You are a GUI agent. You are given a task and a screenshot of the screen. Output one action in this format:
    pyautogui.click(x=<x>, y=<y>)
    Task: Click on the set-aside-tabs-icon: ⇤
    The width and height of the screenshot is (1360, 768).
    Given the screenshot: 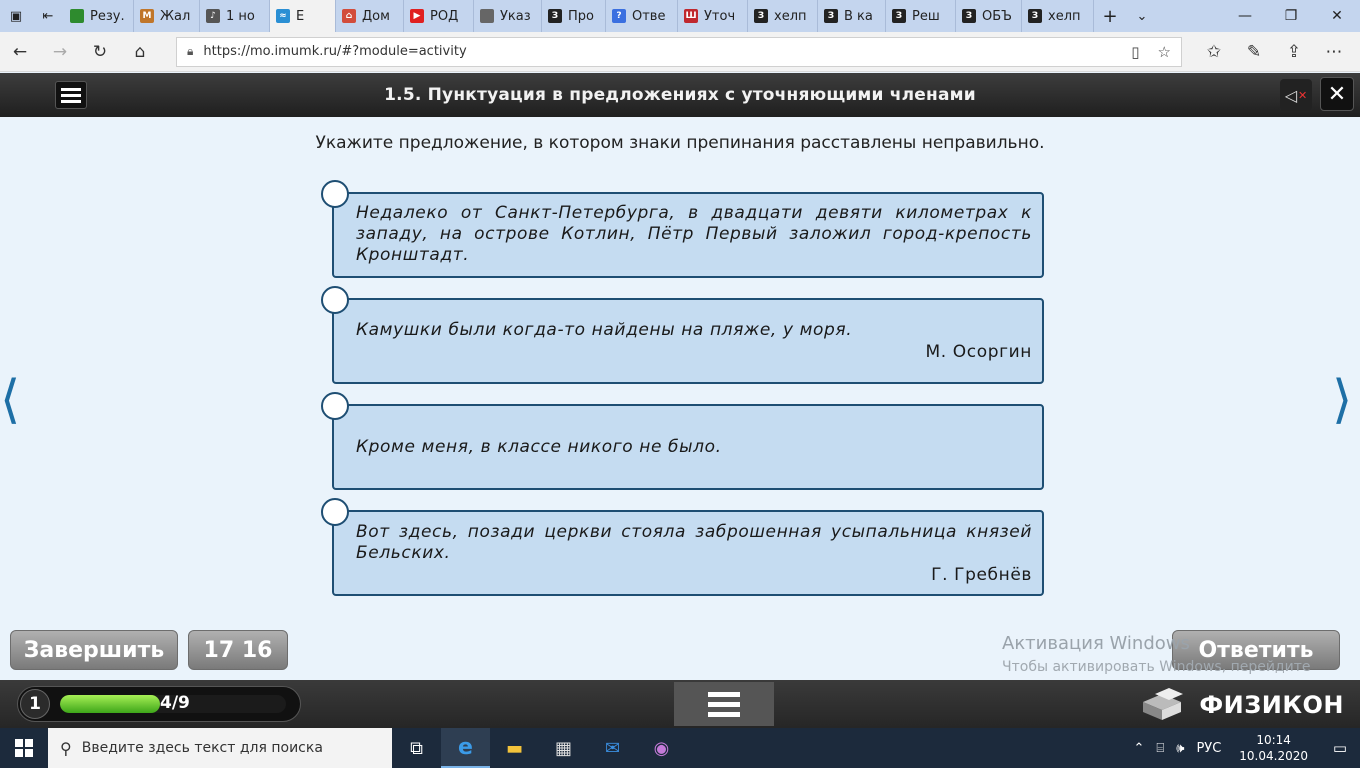 What is the action you would take?
    pyautogui.click(x=48, y=16)
    